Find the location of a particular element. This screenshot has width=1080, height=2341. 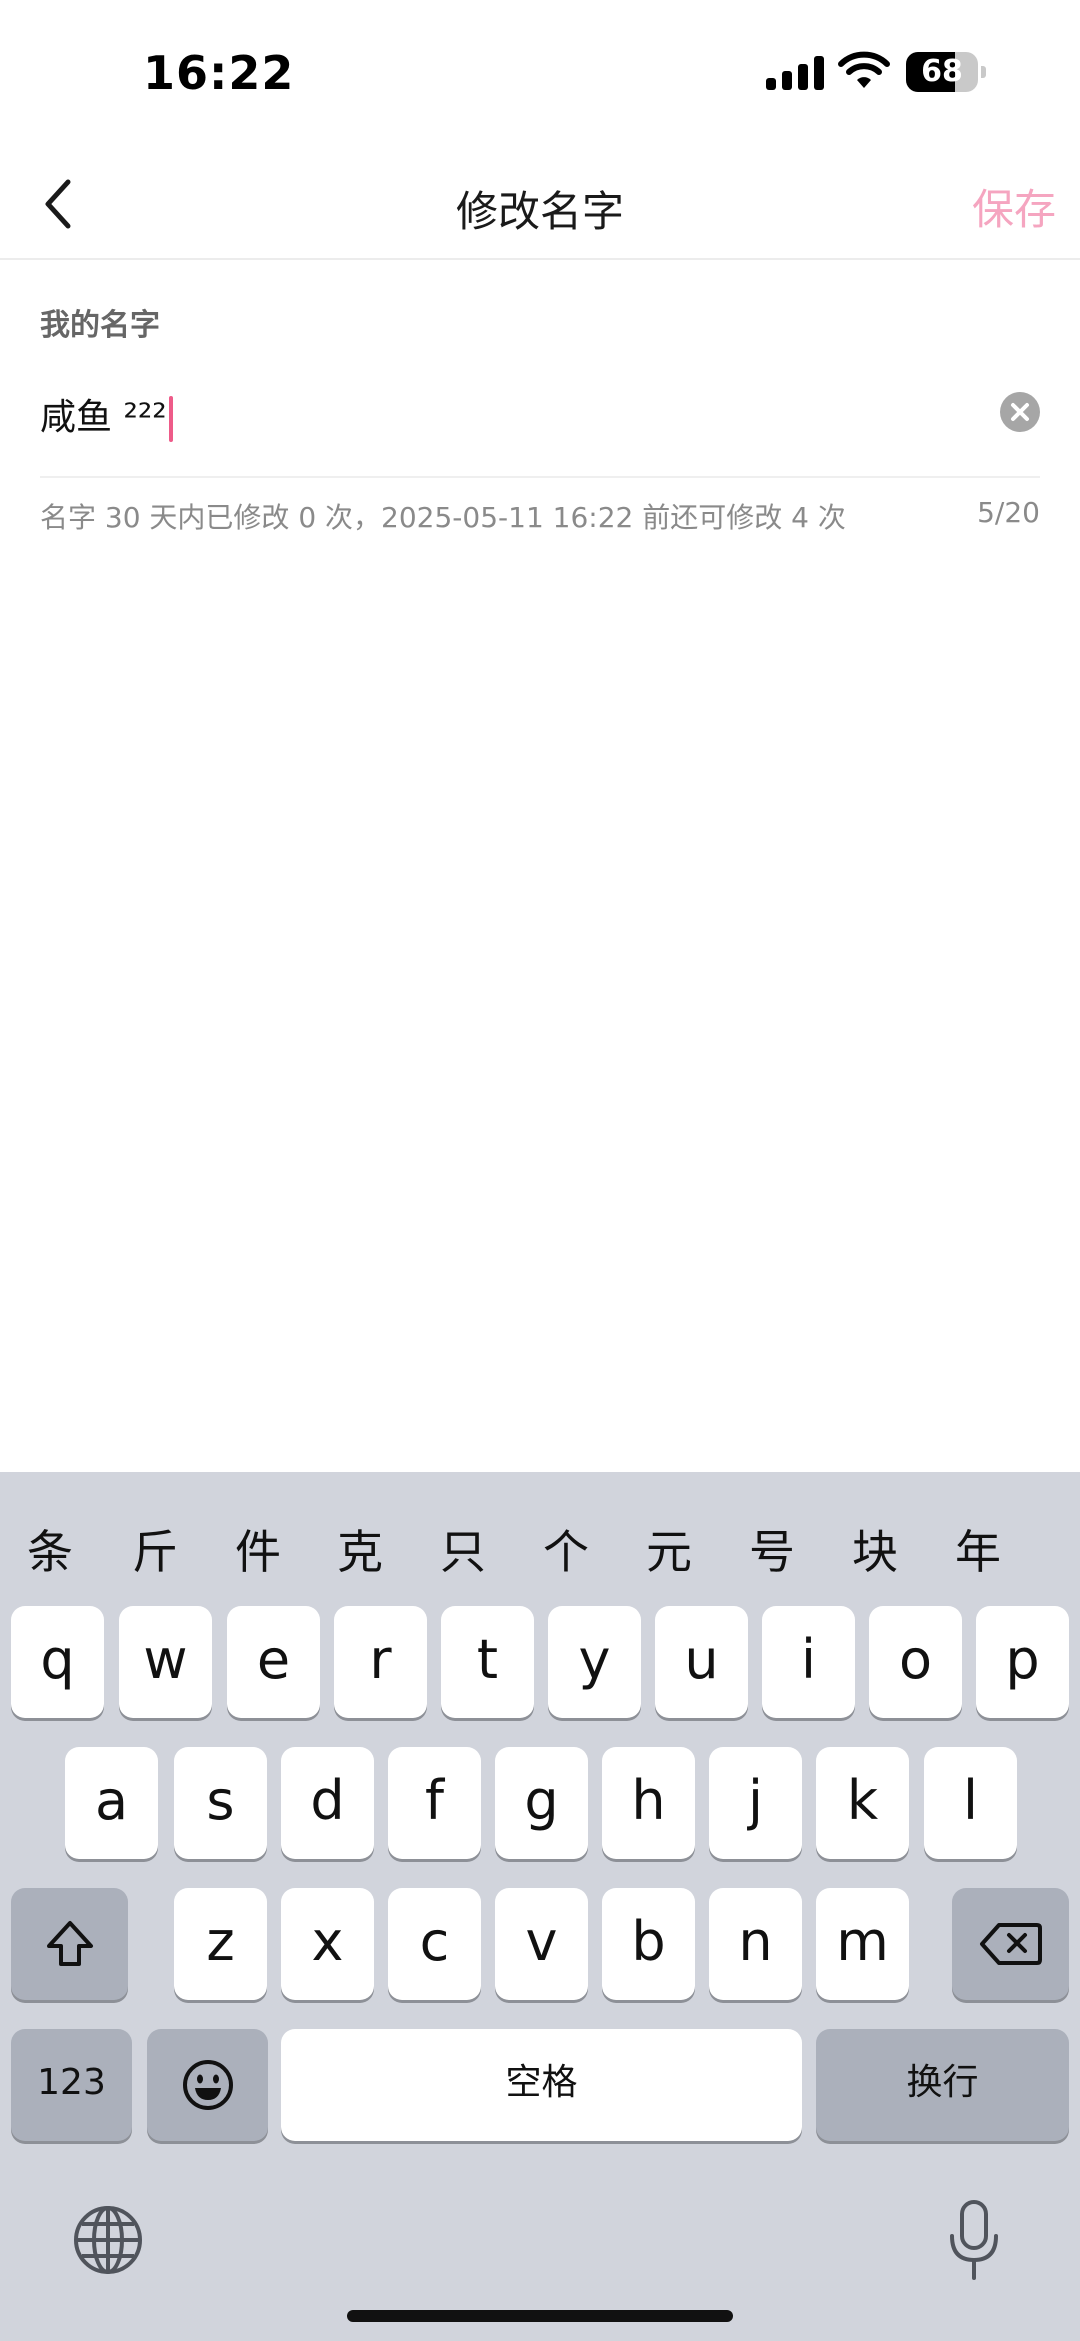

shift-arrow-icon is located at coordinates (69, 1943).